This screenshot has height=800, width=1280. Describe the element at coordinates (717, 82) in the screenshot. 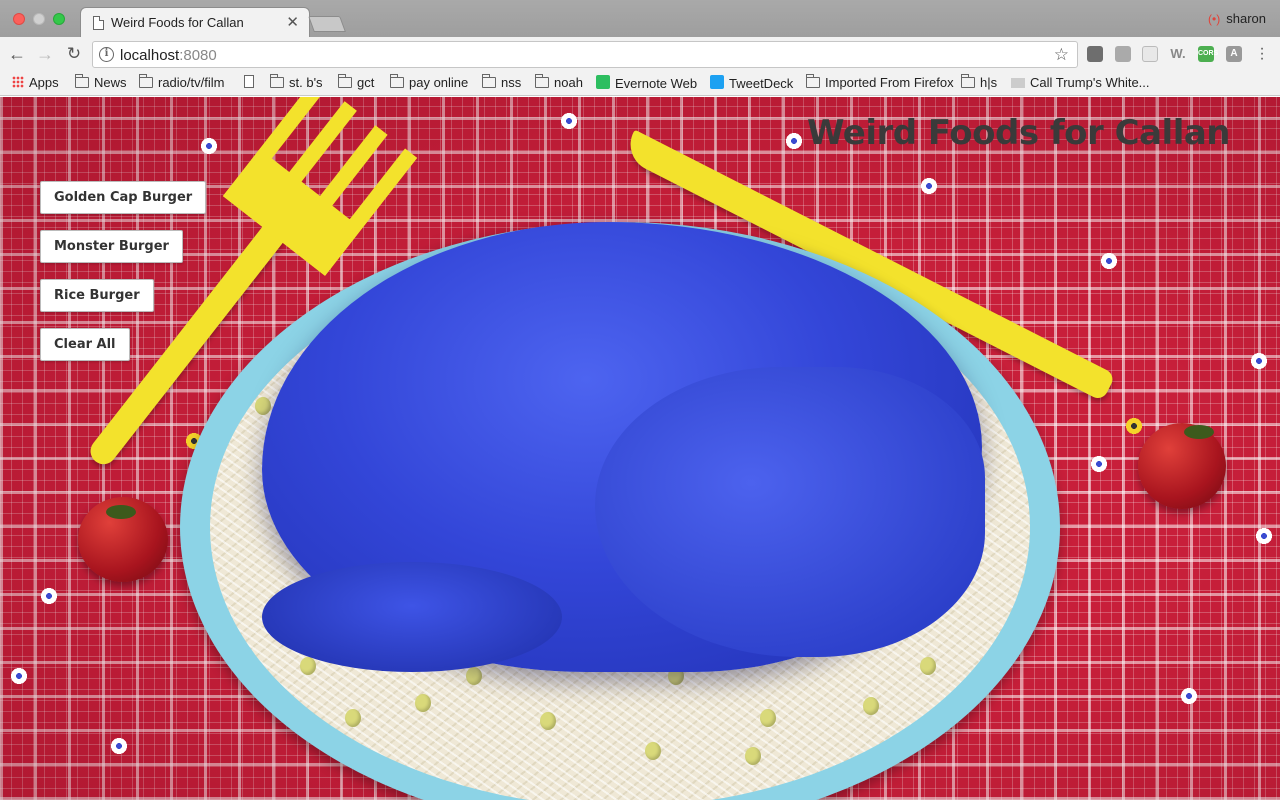

I see `tweetdeck-icon` at that location.